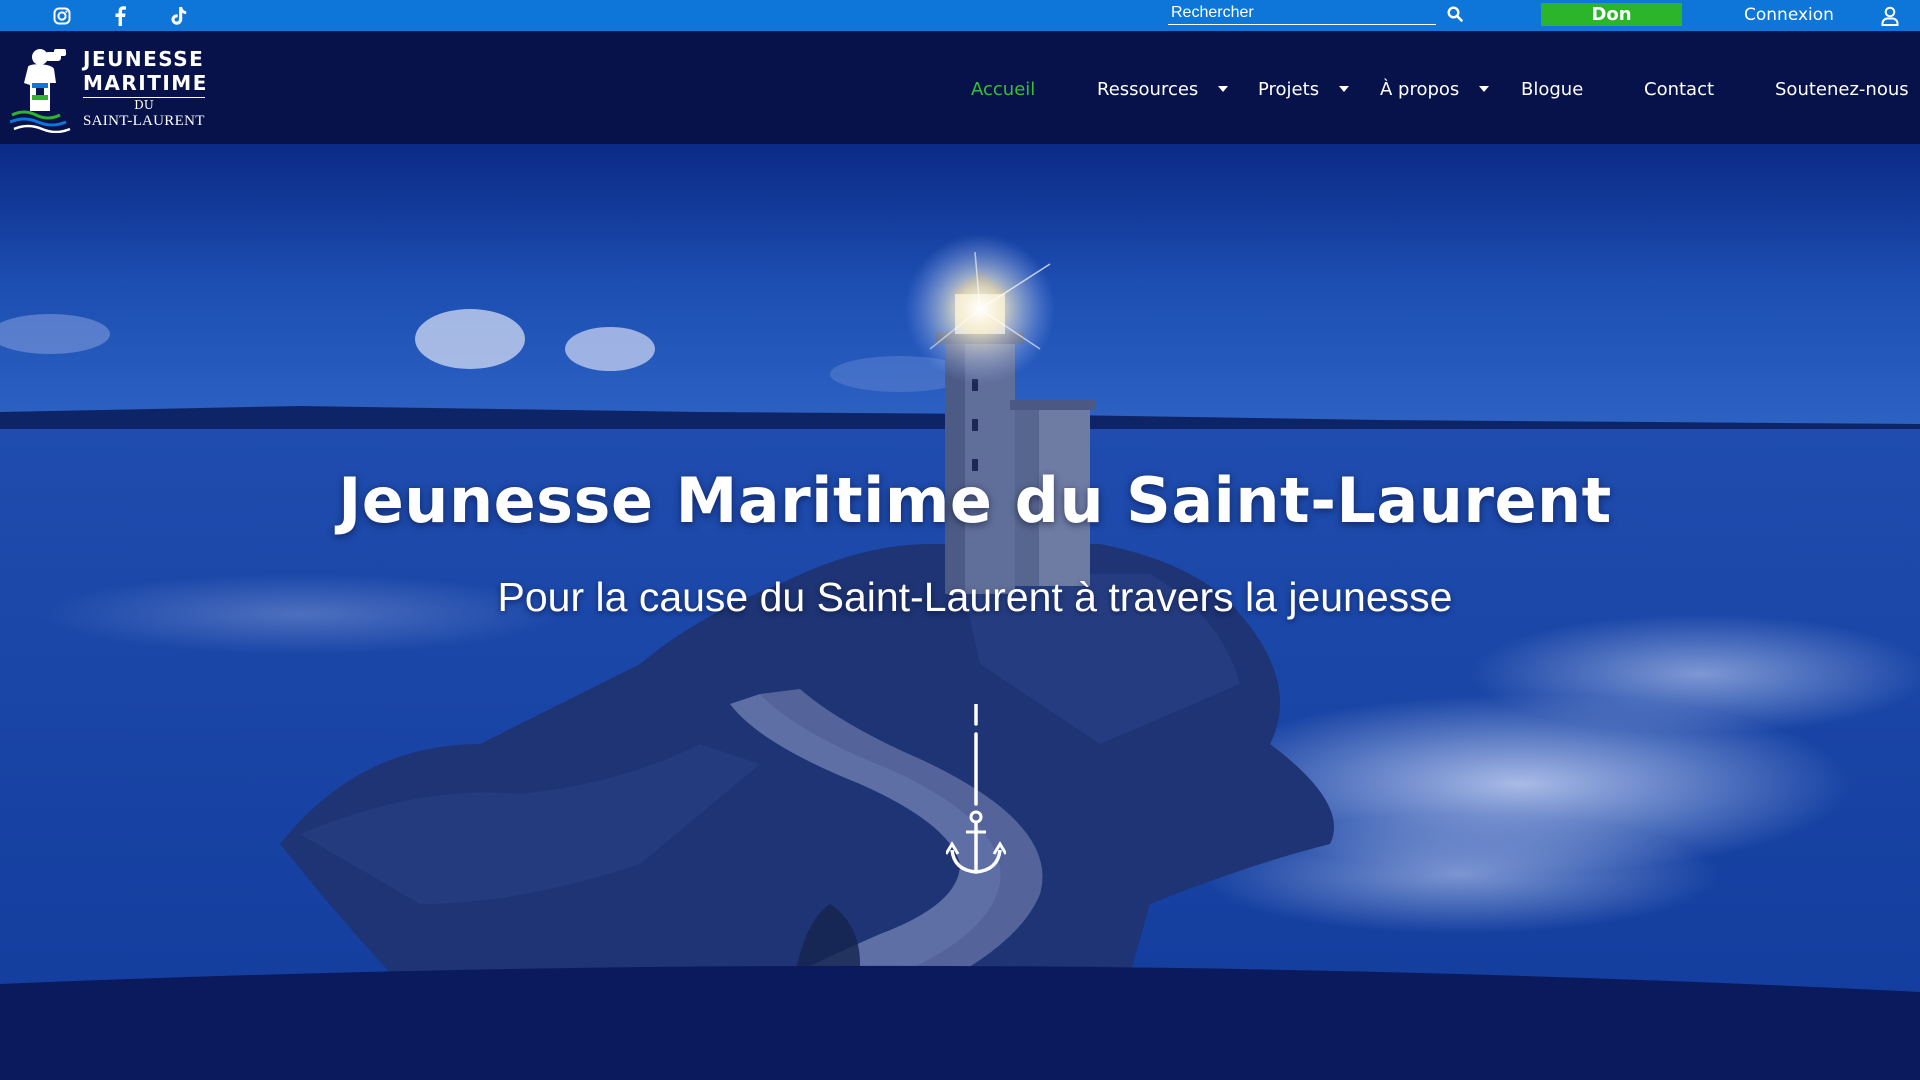  I want to click on nav-label: Soutenez-nous, so click(1842, 89).